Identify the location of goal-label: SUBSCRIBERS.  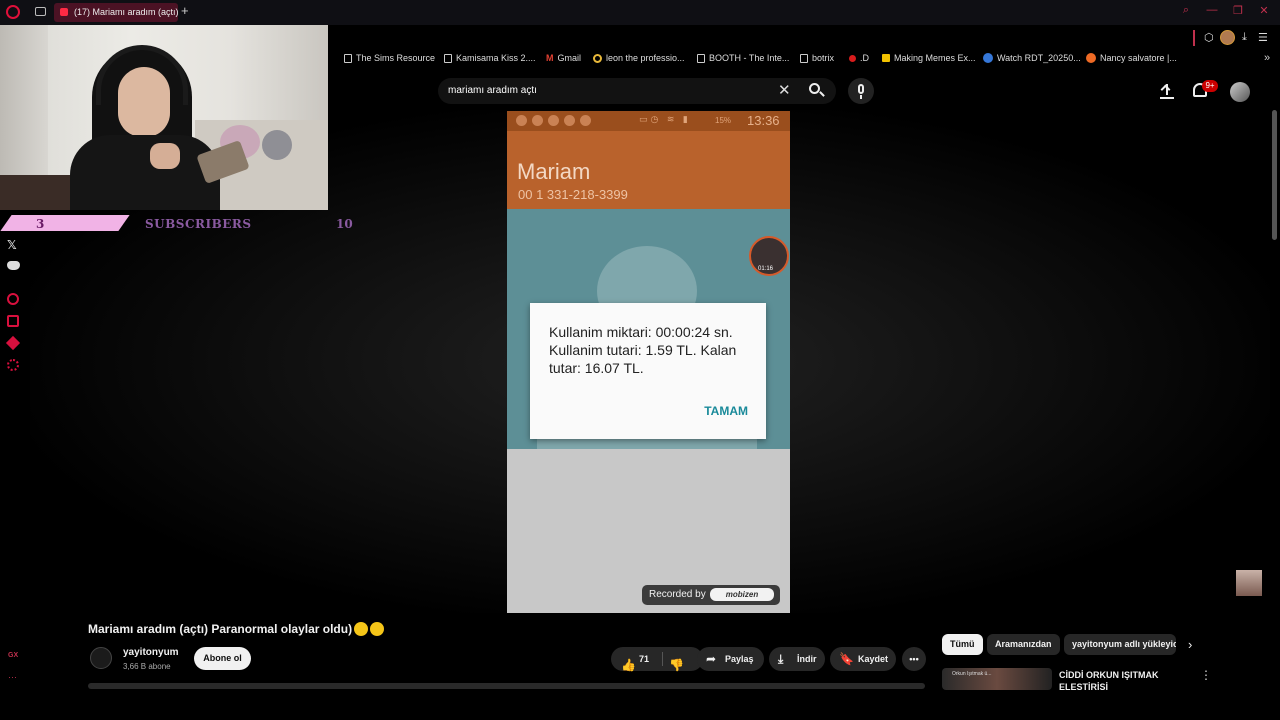
(198, 224).